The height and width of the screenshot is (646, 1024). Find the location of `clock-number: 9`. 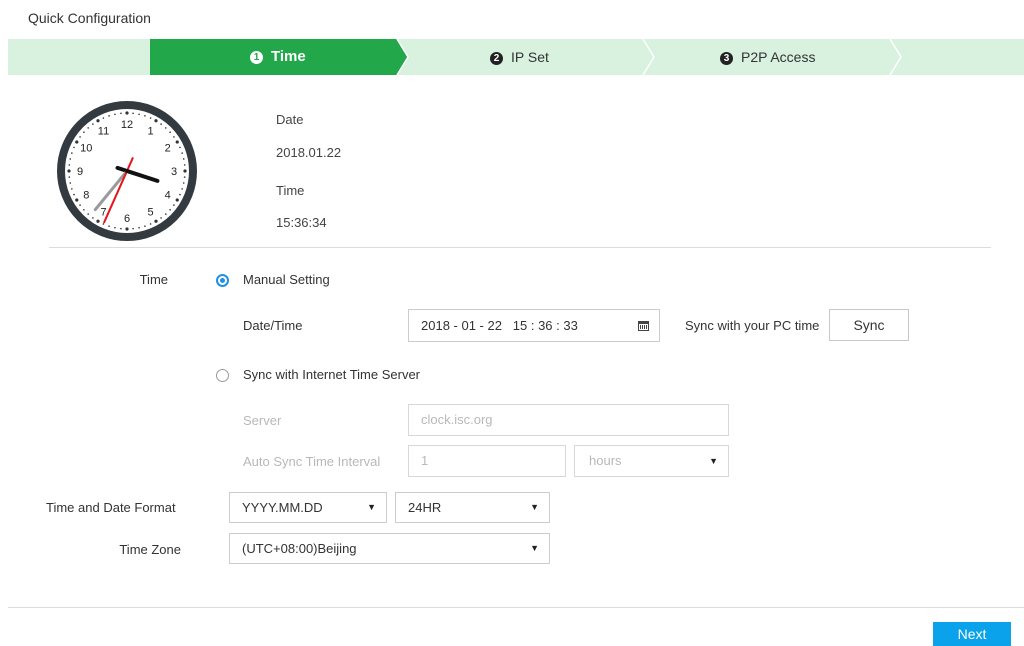

clock-number: 9 is located at coordinates (80, 172).